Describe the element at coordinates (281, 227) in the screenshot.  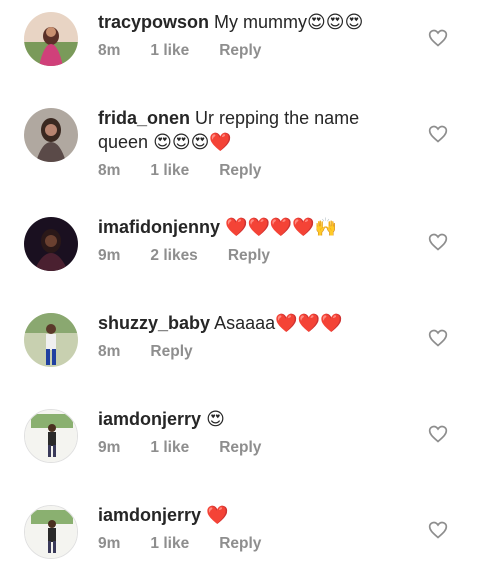
I see `comment-emoji: ❤️❤️❤️❤️🙌` at that location.